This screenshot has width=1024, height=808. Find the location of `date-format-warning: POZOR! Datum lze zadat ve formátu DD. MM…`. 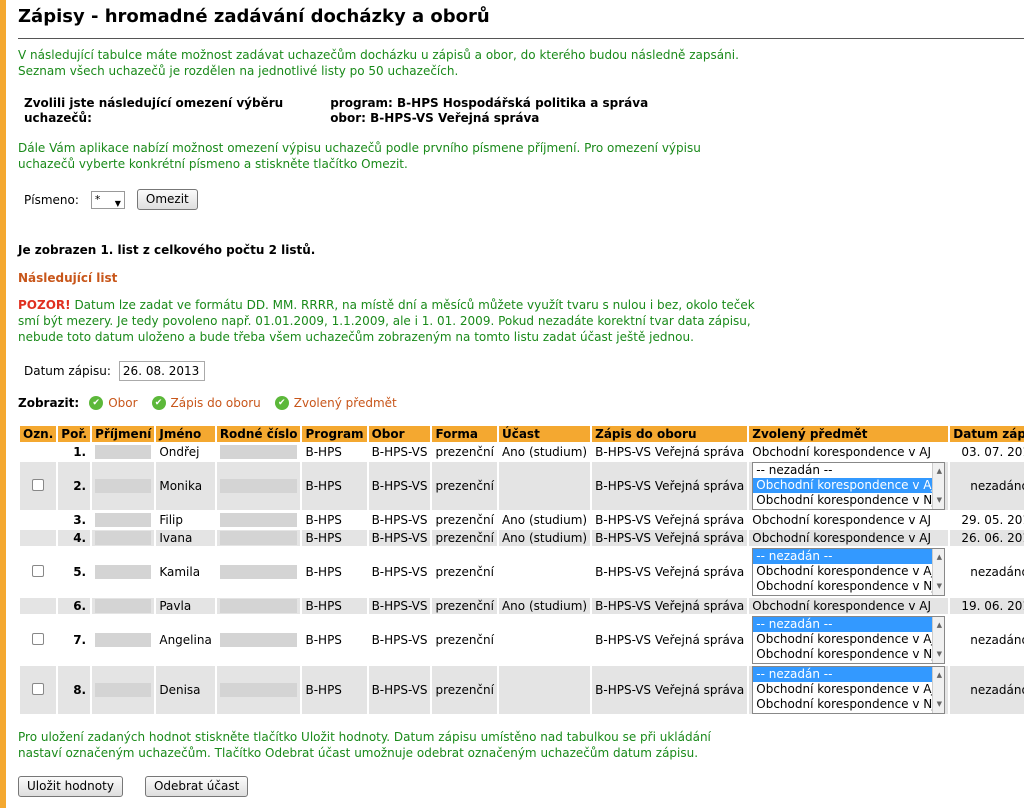

date-format-warning: POZOR! Datum lze zadat ve formátu DD. MM… is located at coordinates (388, 321).